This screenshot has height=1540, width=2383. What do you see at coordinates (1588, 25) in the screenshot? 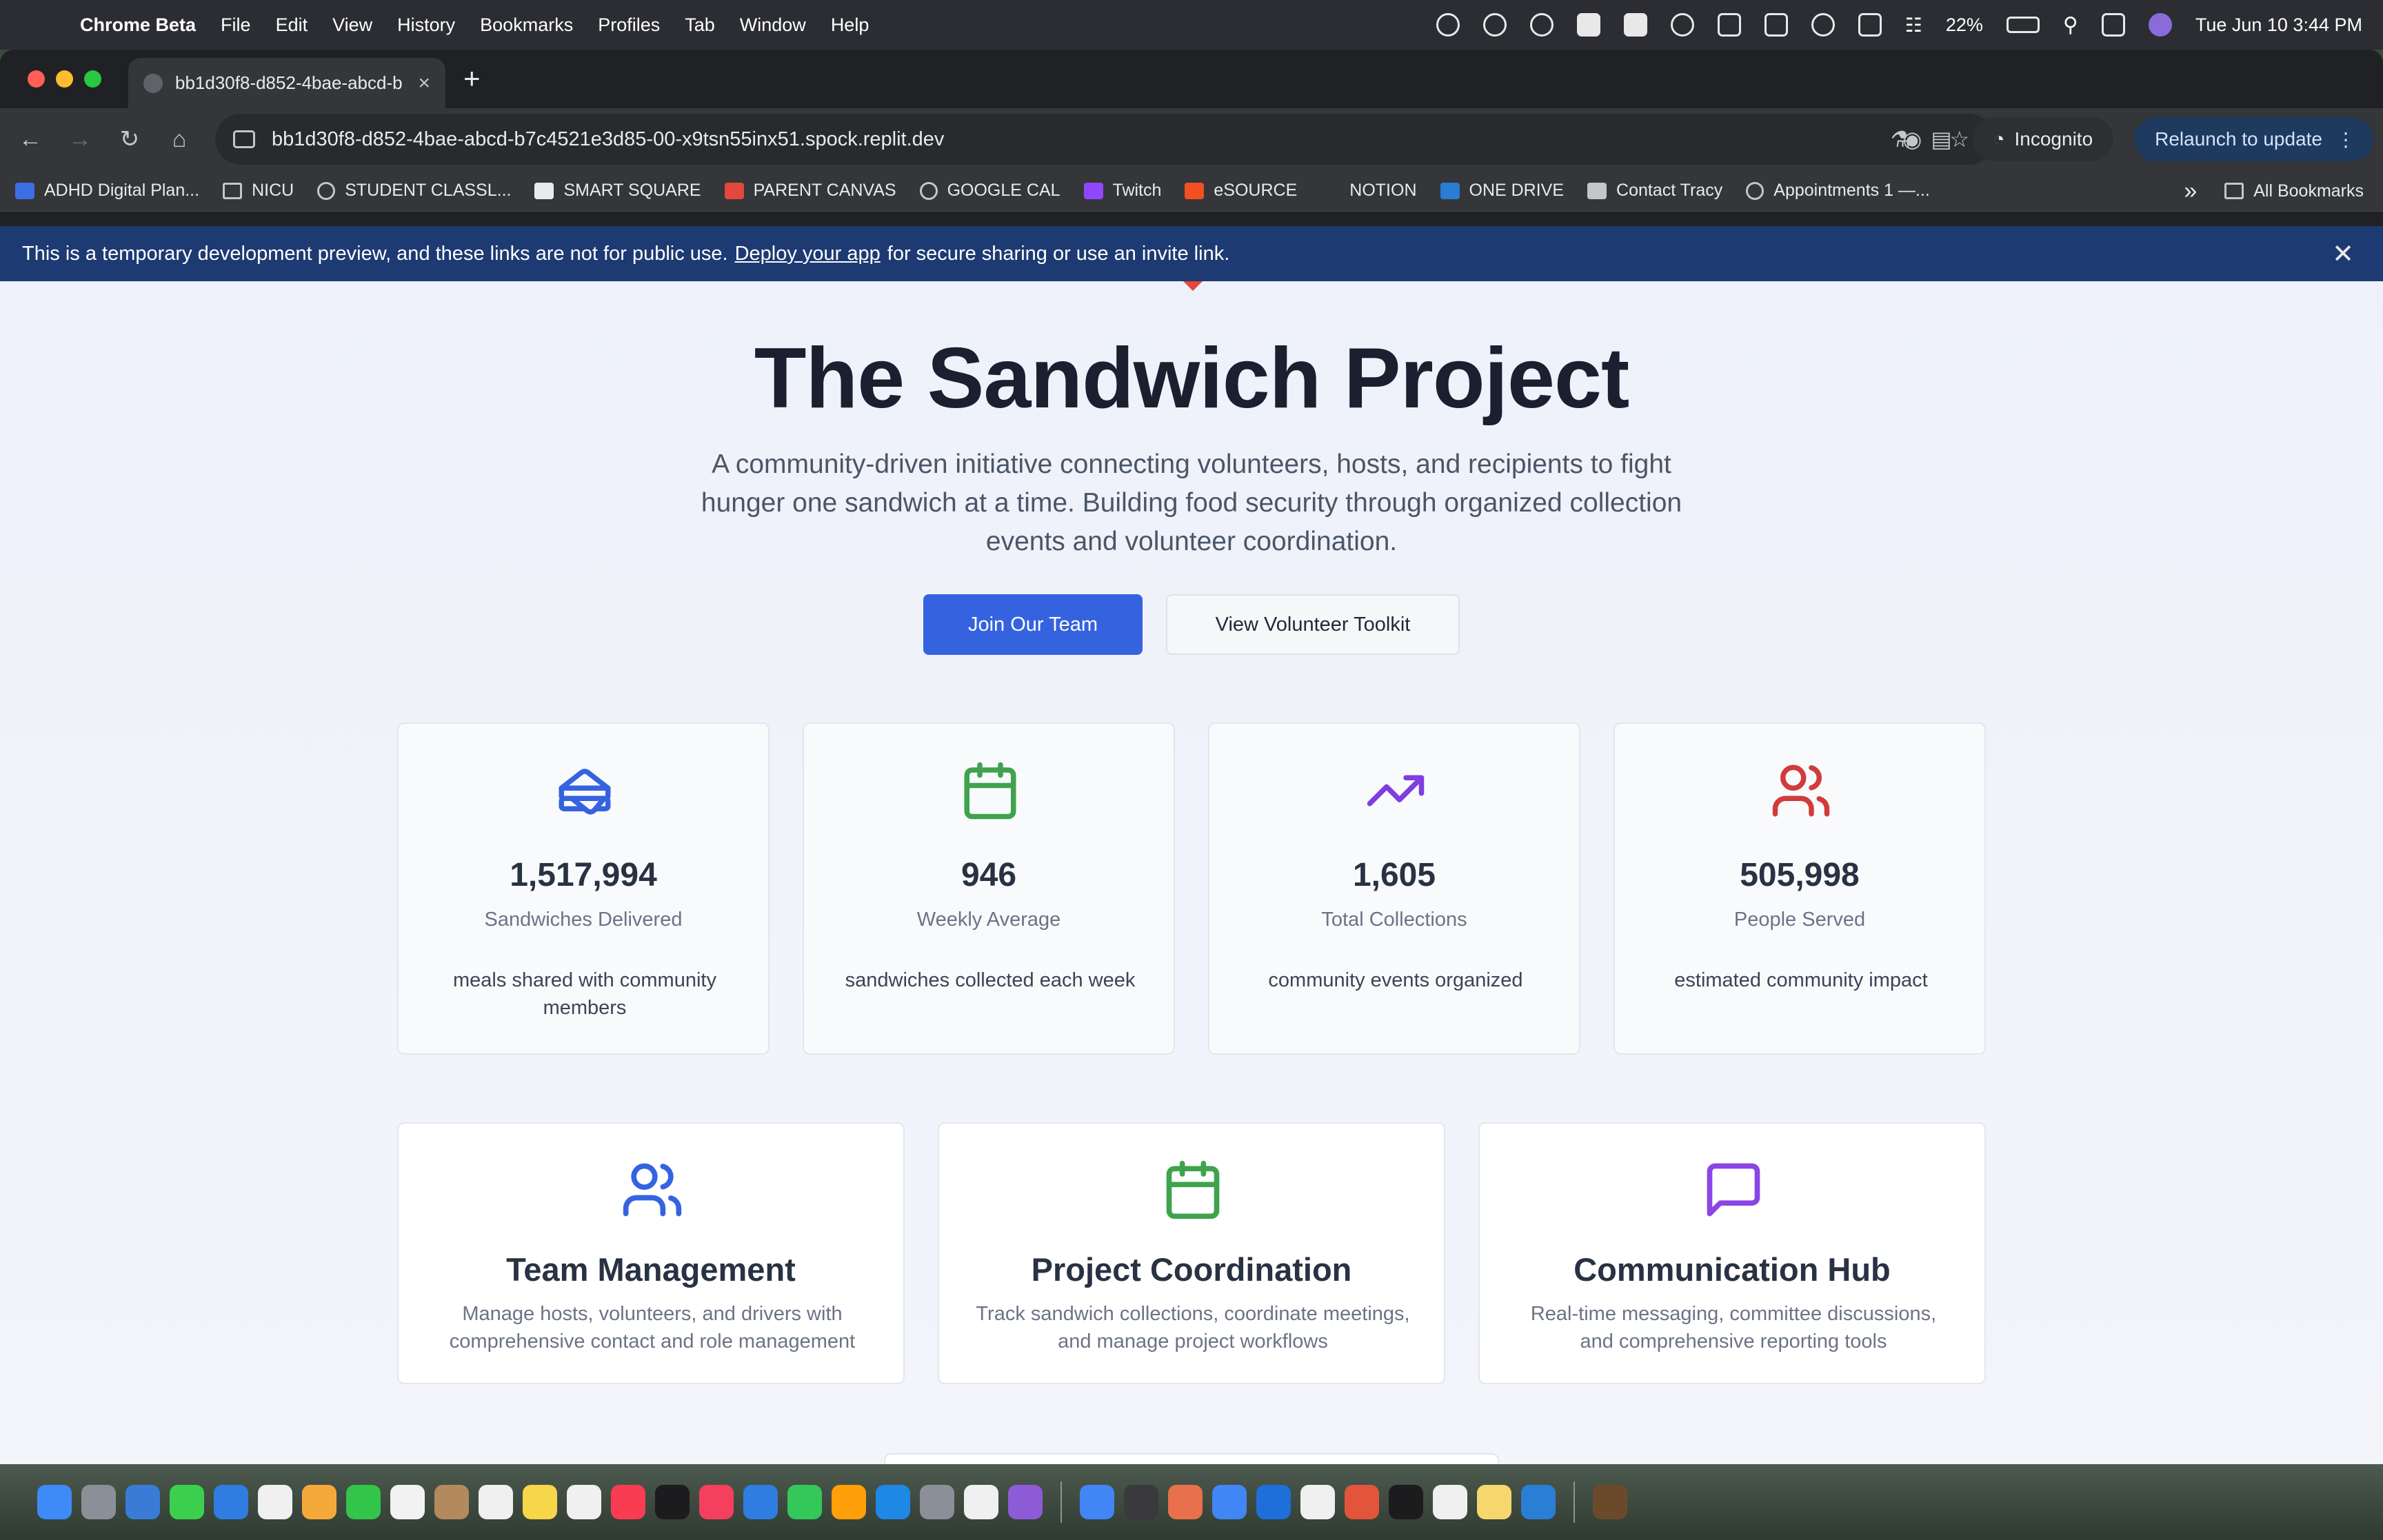
I see `snowflake-status-icon` at bounding box center [1588, 25].